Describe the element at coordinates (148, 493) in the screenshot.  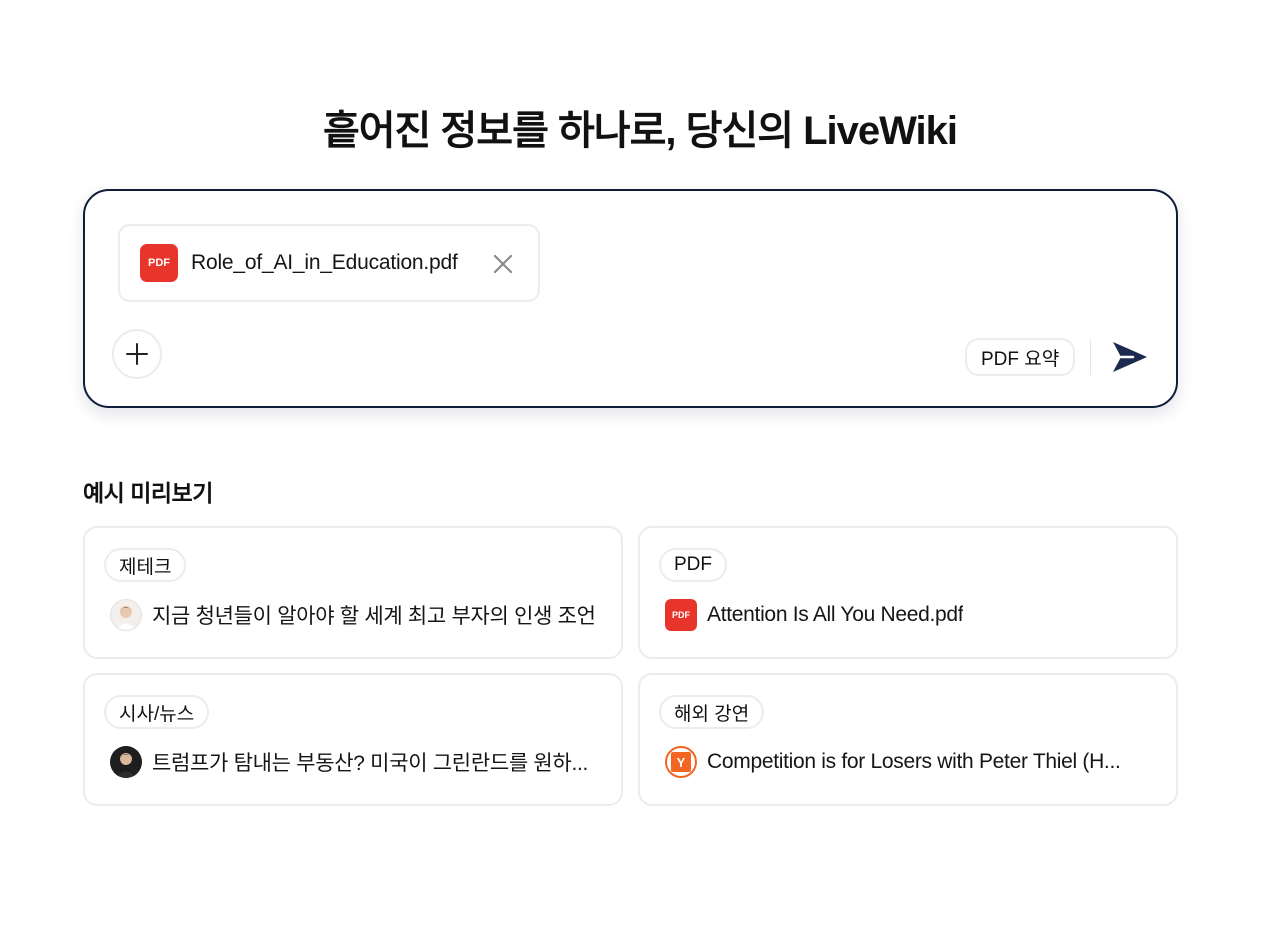
I see `examples-section-title: 예시 미리보기` at that location.